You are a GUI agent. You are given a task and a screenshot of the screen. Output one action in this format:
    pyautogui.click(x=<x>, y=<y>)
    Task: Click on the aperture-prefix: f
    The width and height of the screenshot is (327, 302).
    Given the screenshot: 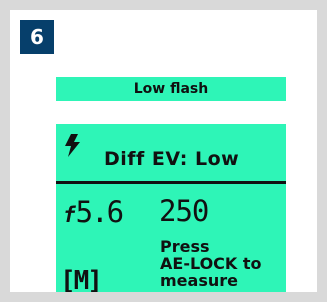 What is the action you would take?
    pyautogui.click(x=69, y=215)
    